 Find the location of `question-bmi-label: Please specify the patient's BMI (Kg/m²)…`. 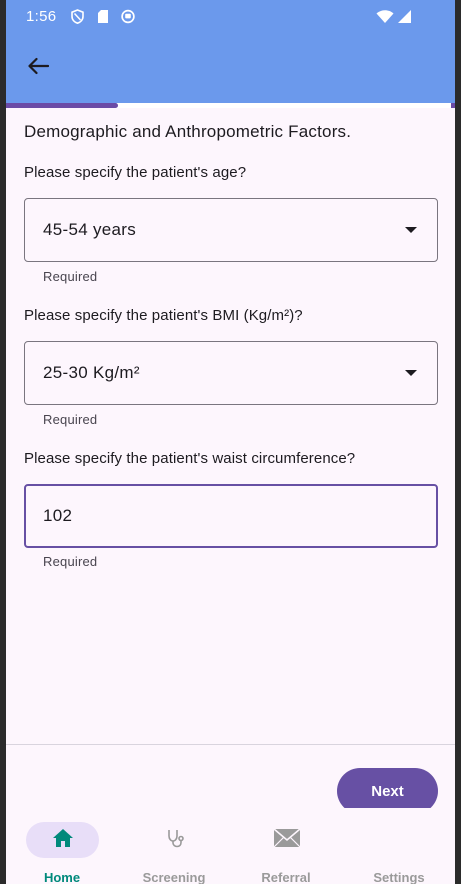

question-bmi-label: Please specify the patient's BMI (Kg/m²)… is located at coordinates (163, 315).